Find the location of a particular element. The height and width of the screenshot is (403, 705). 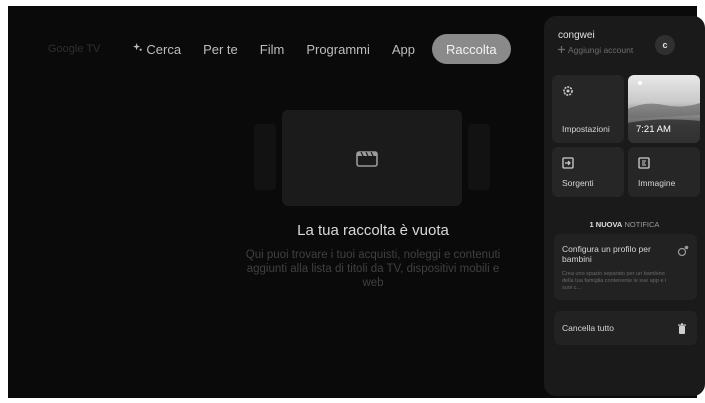

clear-all-label: Cancella tutto is located at coordinates (588, 328).